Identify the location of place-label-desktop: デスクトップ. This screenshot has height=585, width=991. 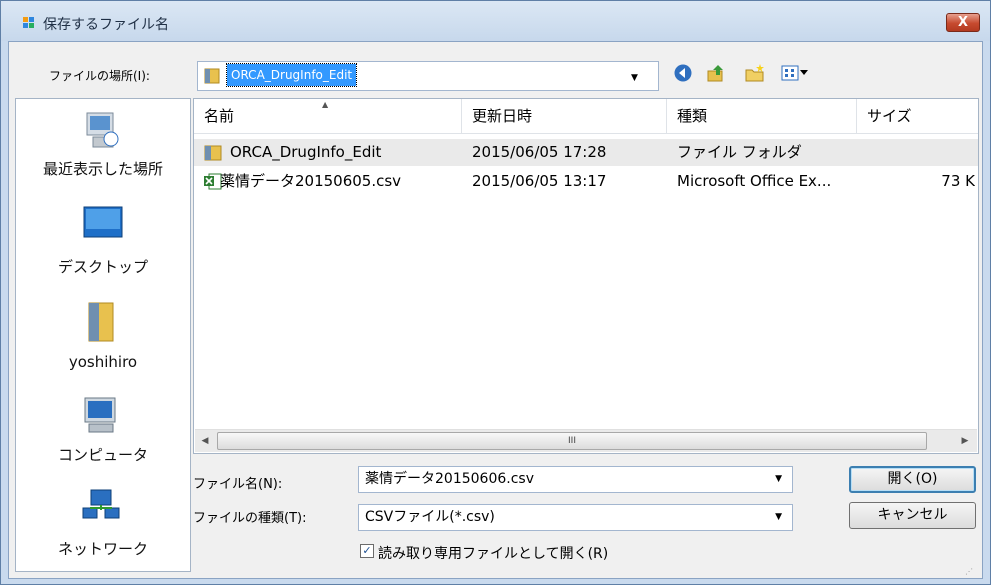
(102, 267).